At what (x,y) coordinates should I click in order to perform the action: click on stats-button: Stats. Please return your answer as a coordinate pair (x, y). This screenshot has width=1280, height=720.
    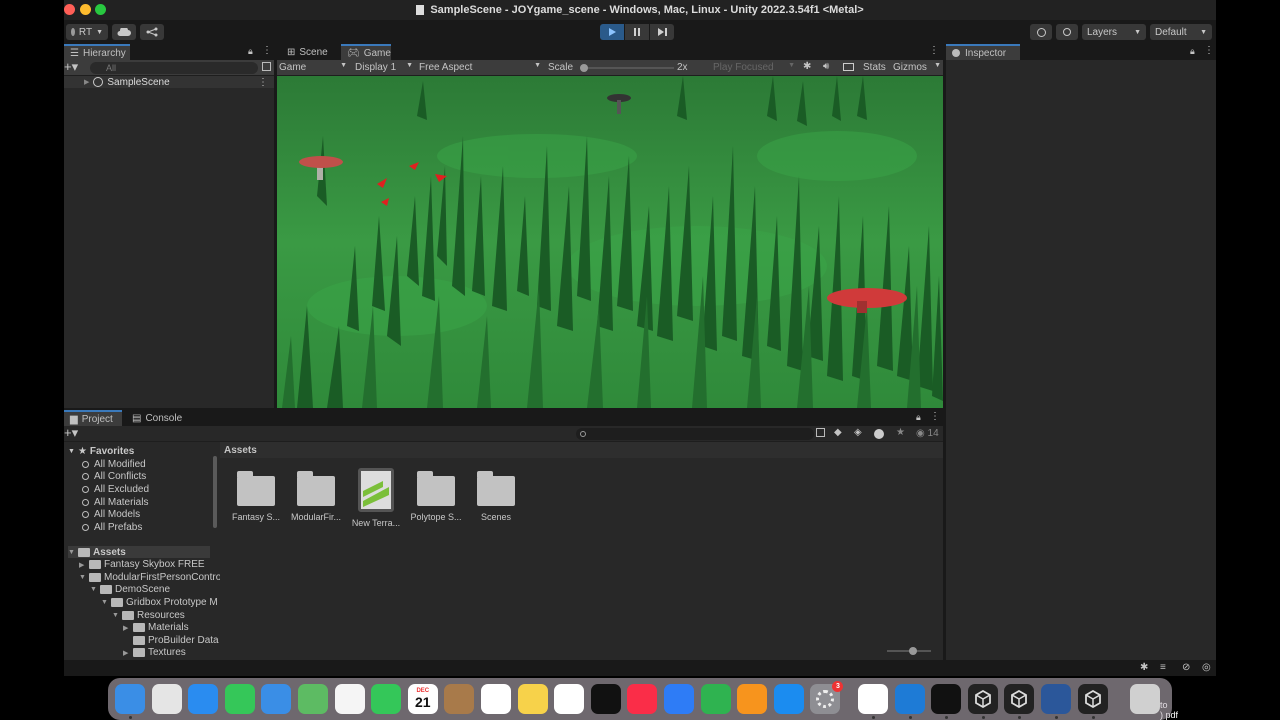
    Looking at the image, I should click on (874, 67).